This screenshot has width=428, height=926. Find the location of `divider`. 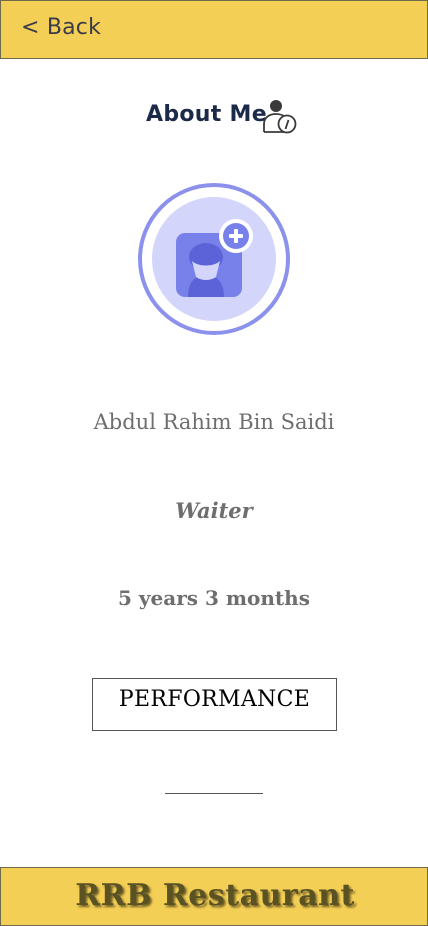

divider is located at coordinates (214, 793).